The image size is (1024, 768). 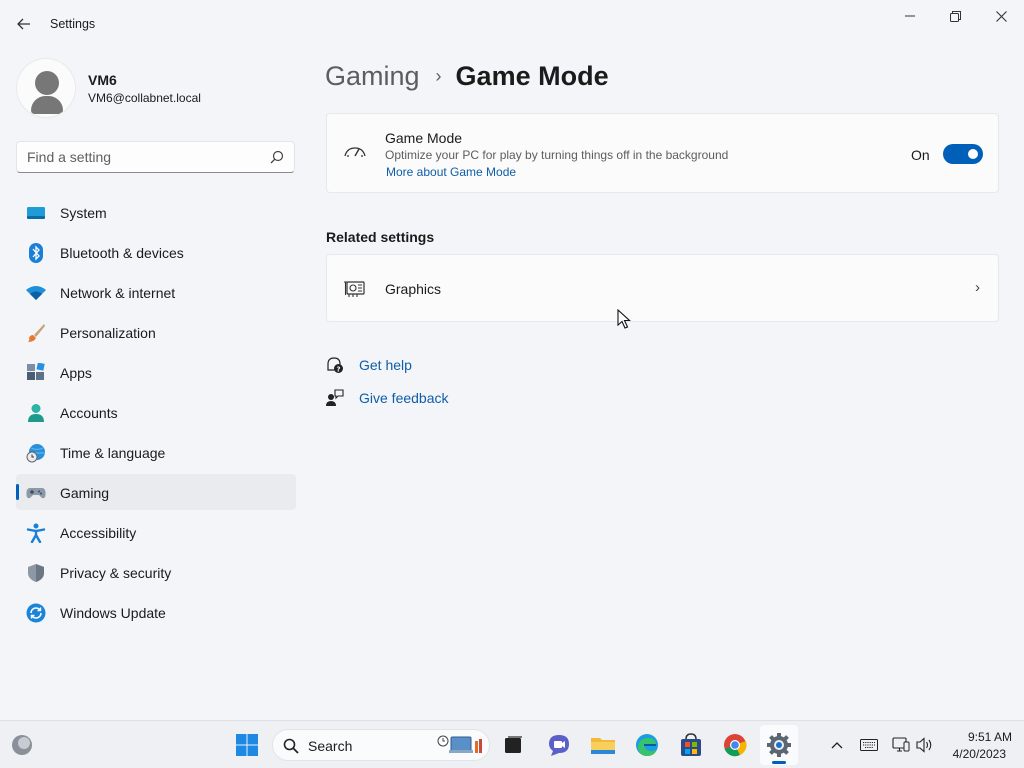 I want to click on accessibility-icon, so click(x=36, y=533).